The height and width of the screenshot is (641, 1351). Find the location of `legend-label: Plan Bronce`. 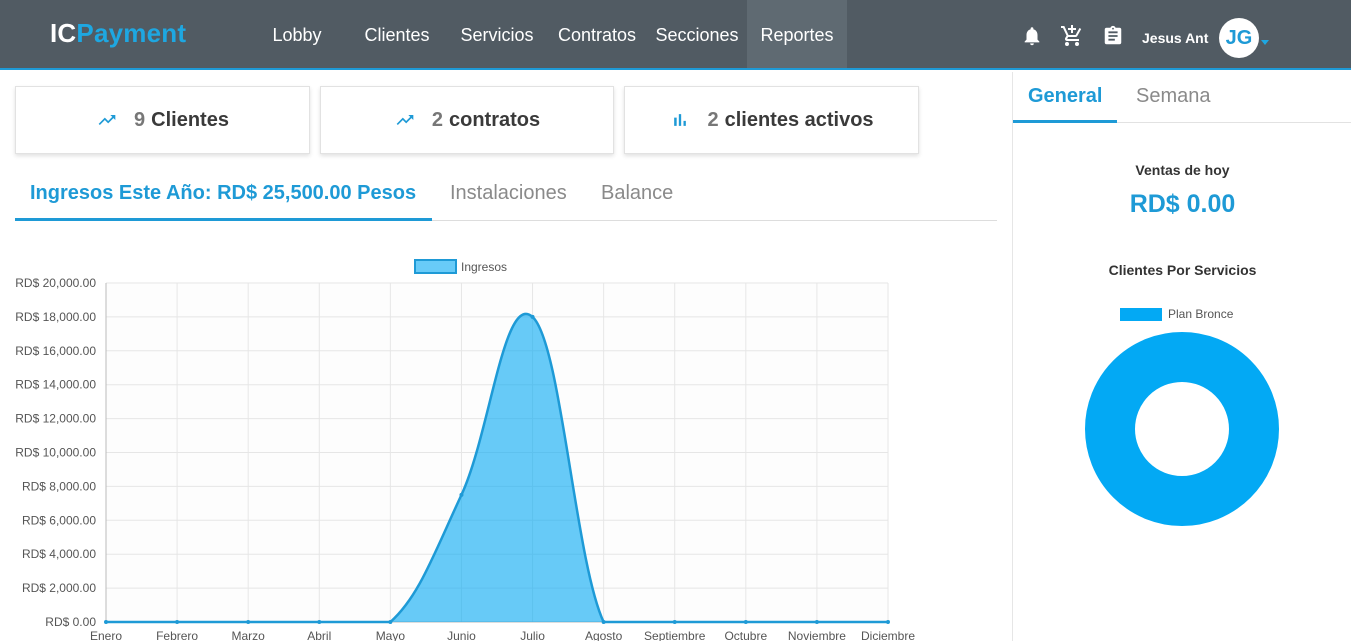

legend-label: Plan Bronce is located at coordinates (1201, 314).